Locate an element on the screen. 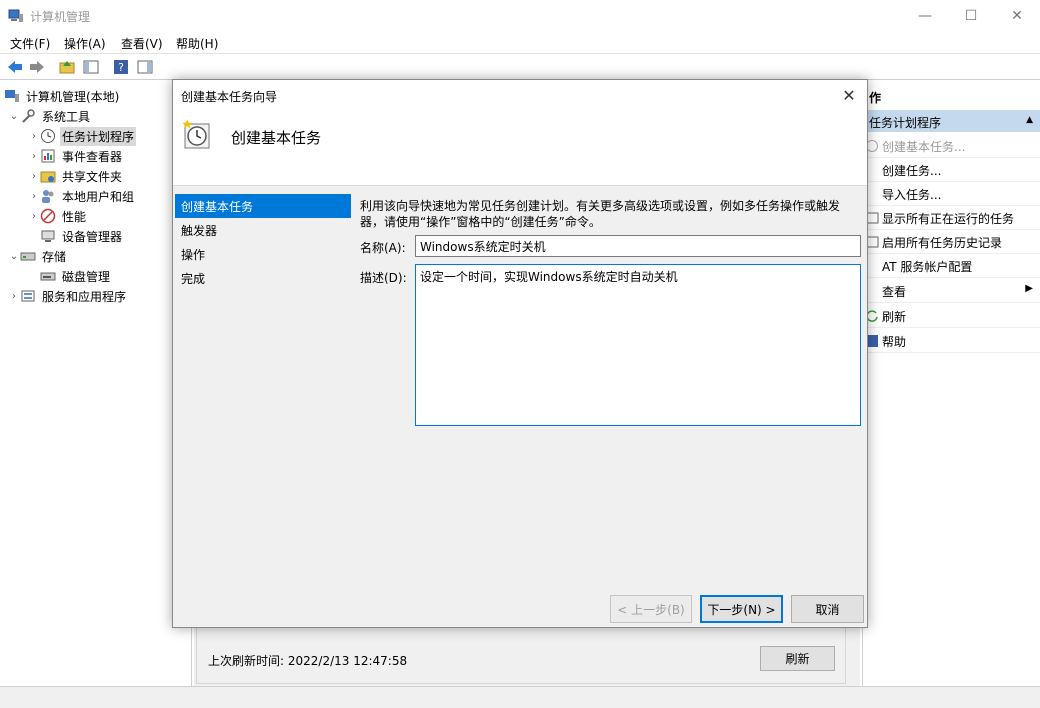 The image size is (1040, 708). main-titlebar: 计算机管理 — ☐ ✕ is located at coordinates (520, 16).